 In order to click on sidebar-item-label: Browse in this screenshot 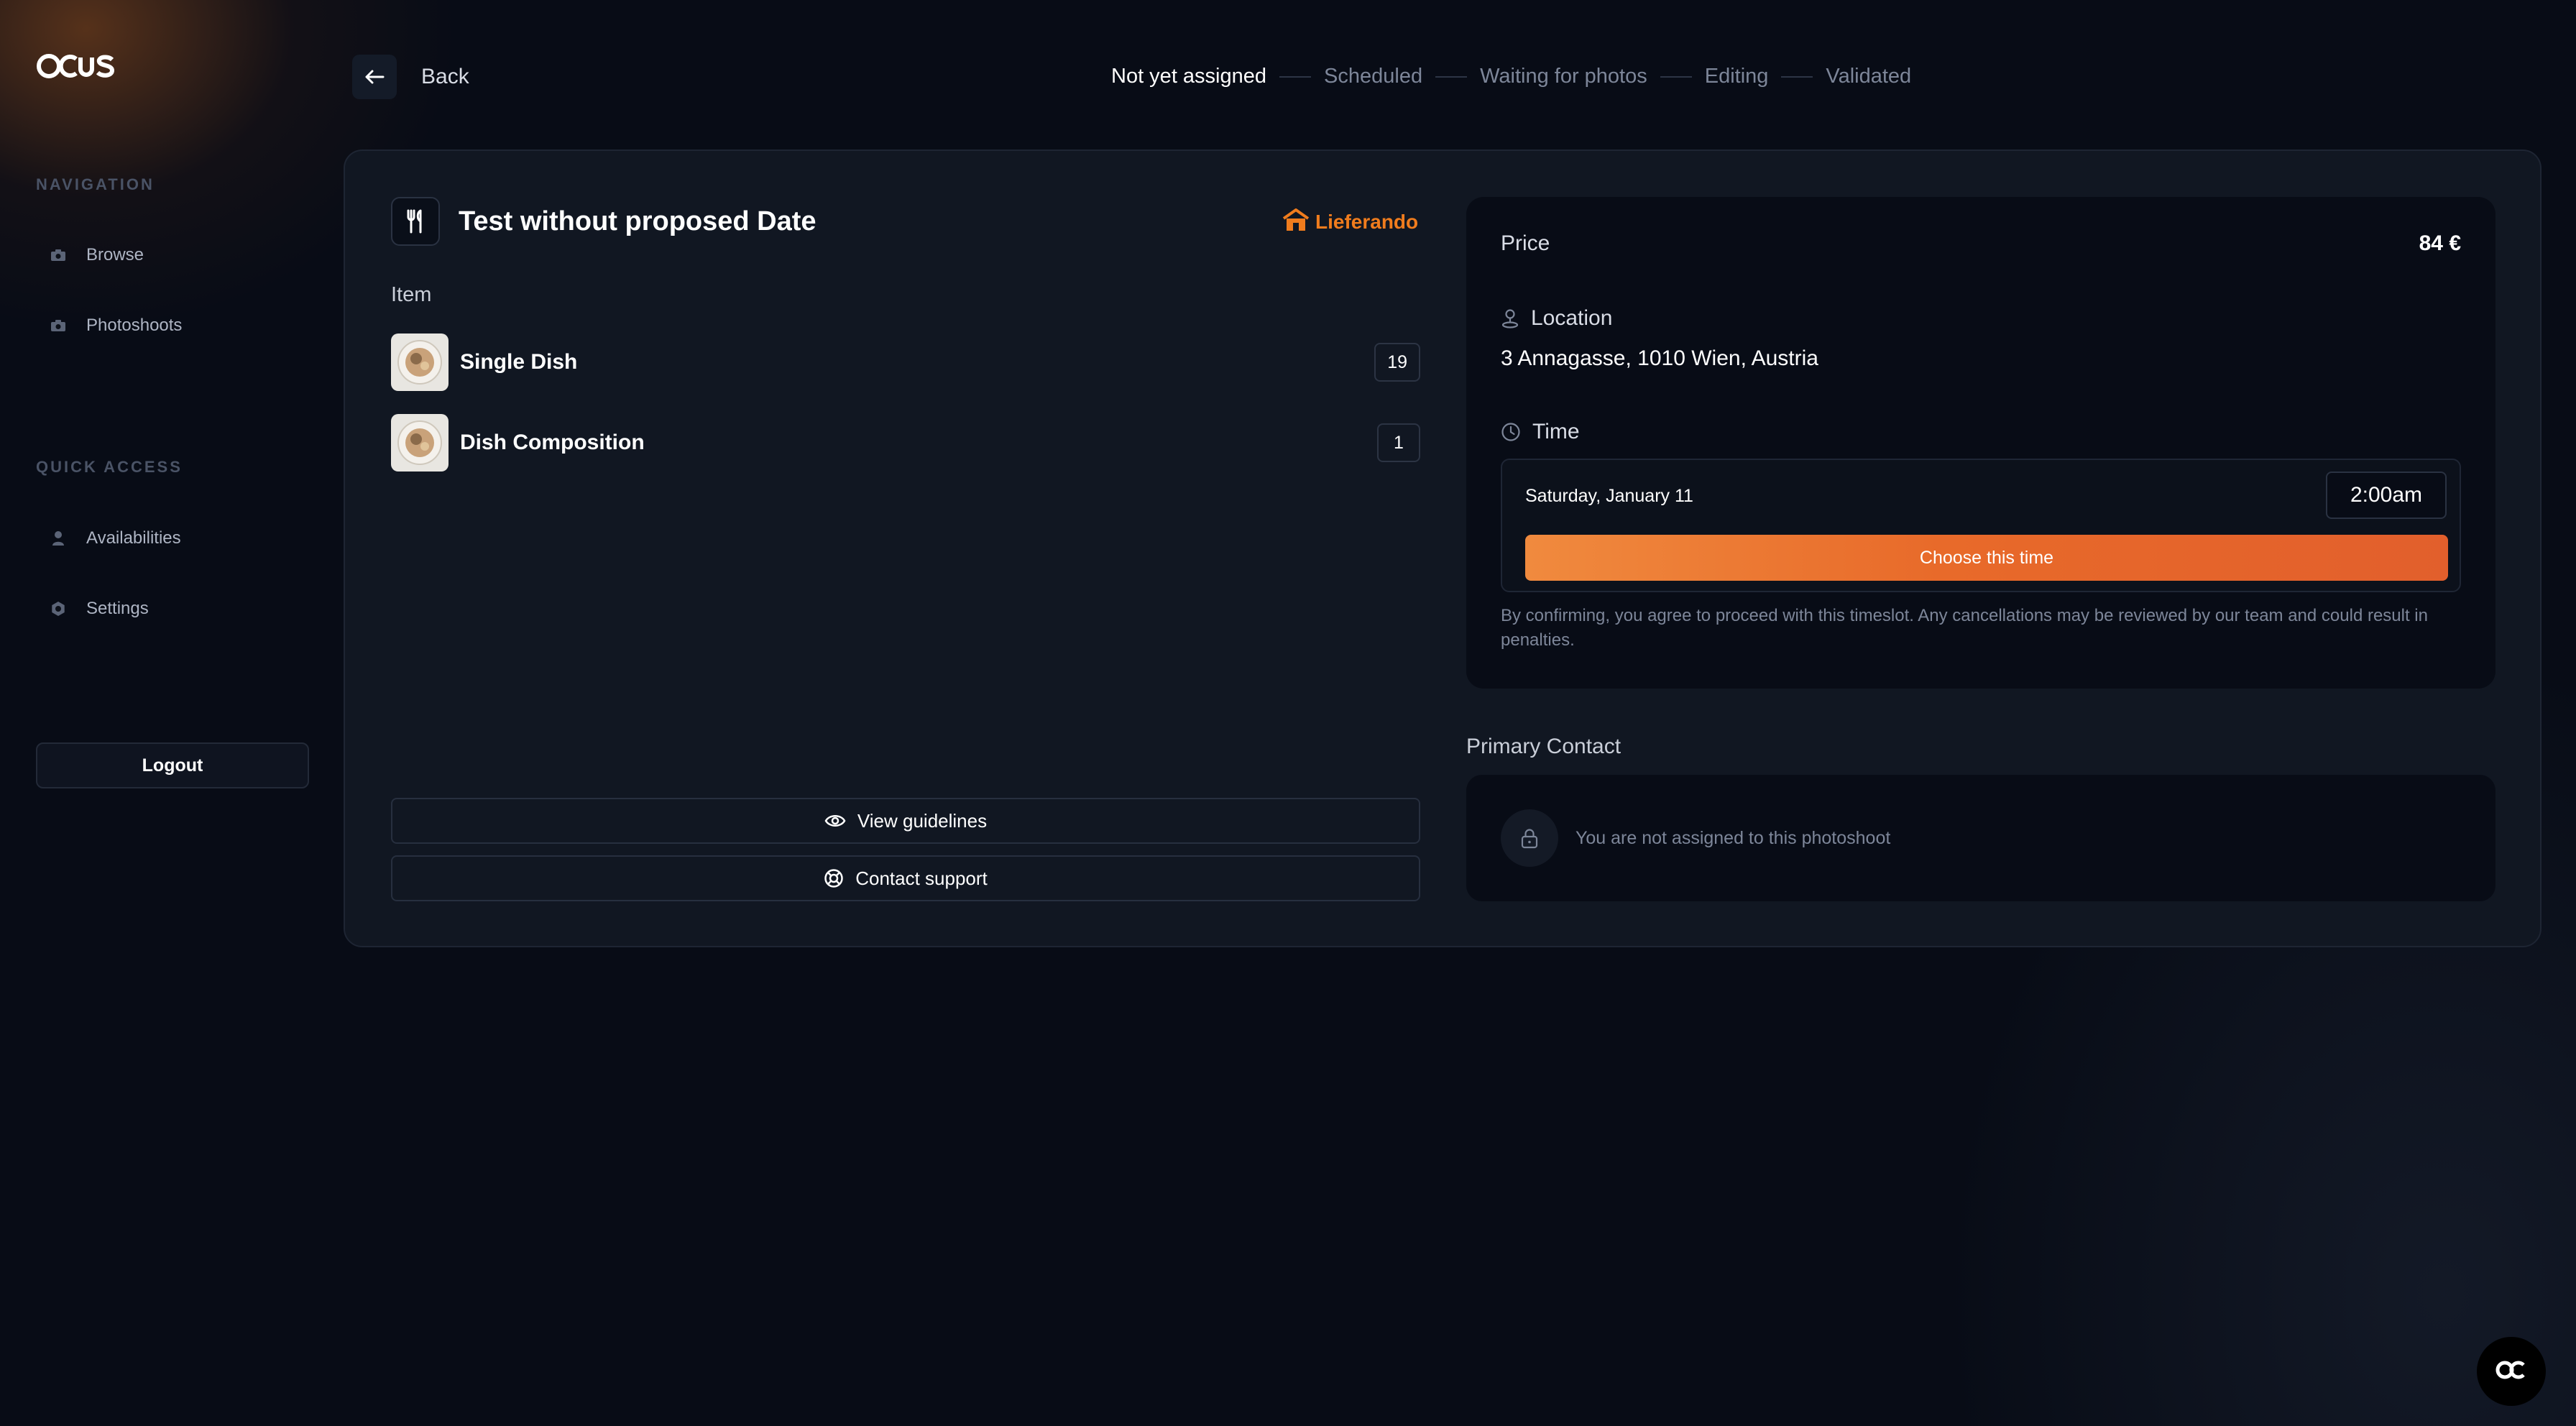, I will do `click(115, 254)`.